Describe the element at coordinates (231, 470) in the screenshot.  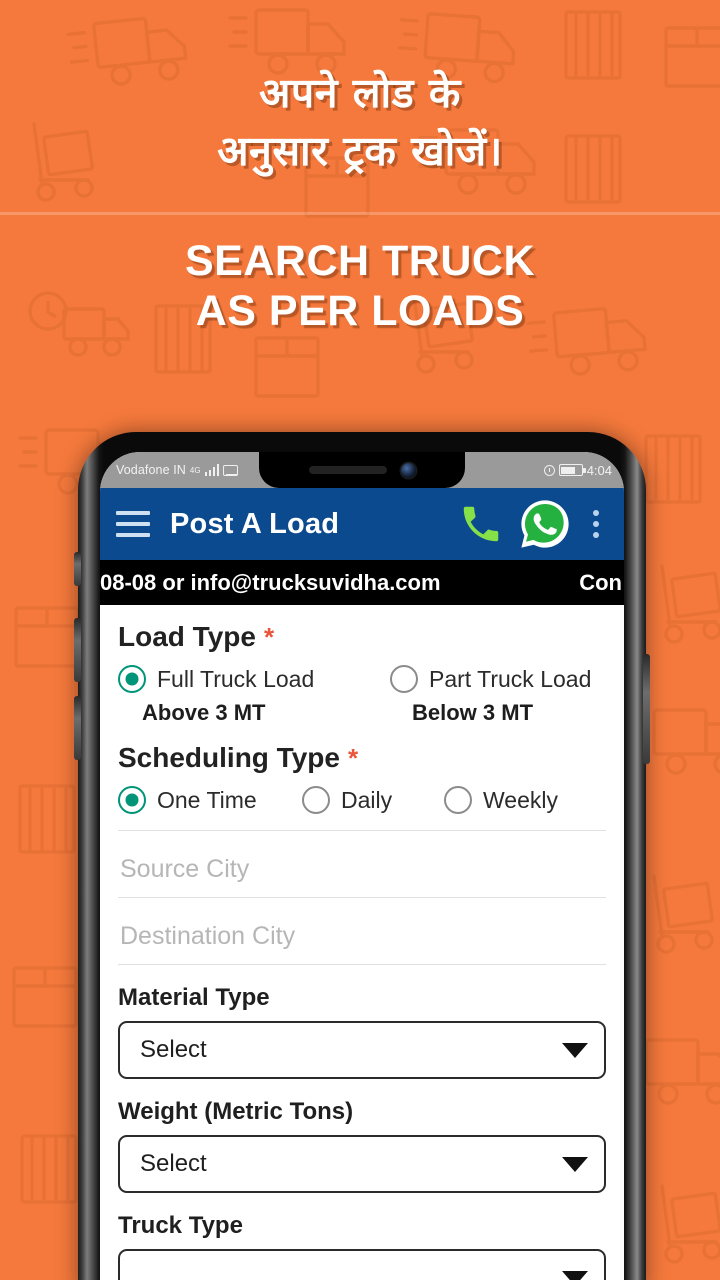
I see `sim-card-icon` at that location.